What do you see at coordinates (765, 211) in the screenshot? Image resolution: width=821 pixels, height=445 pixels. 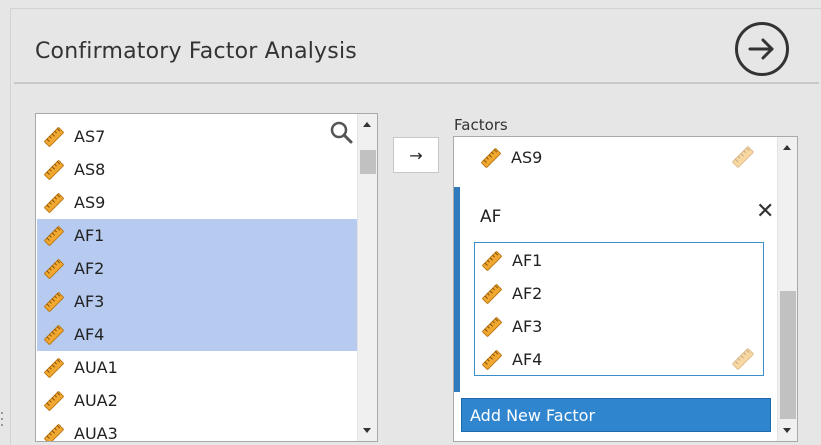 I see `close-icon: ✕` at bounding box center [765, 211].